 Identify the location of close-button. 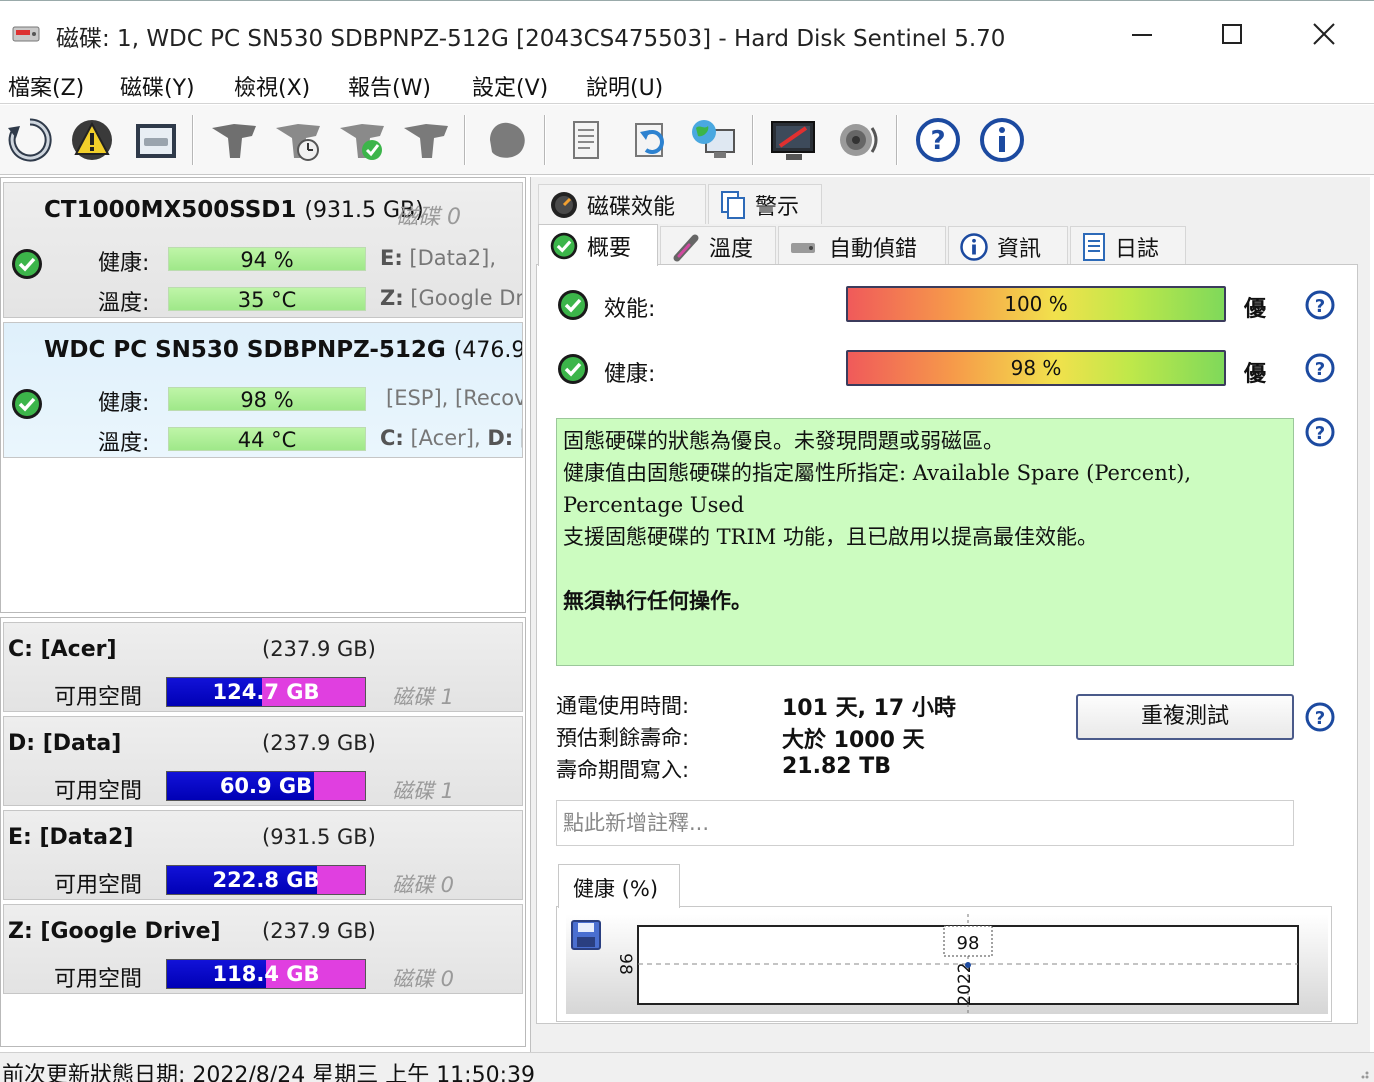
(1324, 34).